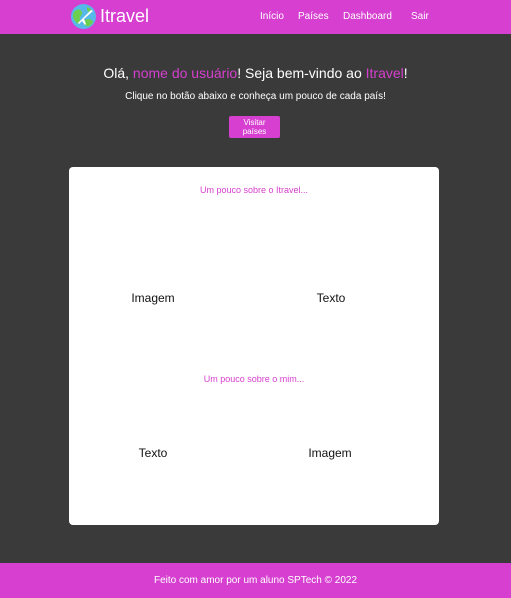  What do you see at coordinates (420, 17) in the screenshot?
I see `nav-sair: Sair` at bounding box center [420, 17].